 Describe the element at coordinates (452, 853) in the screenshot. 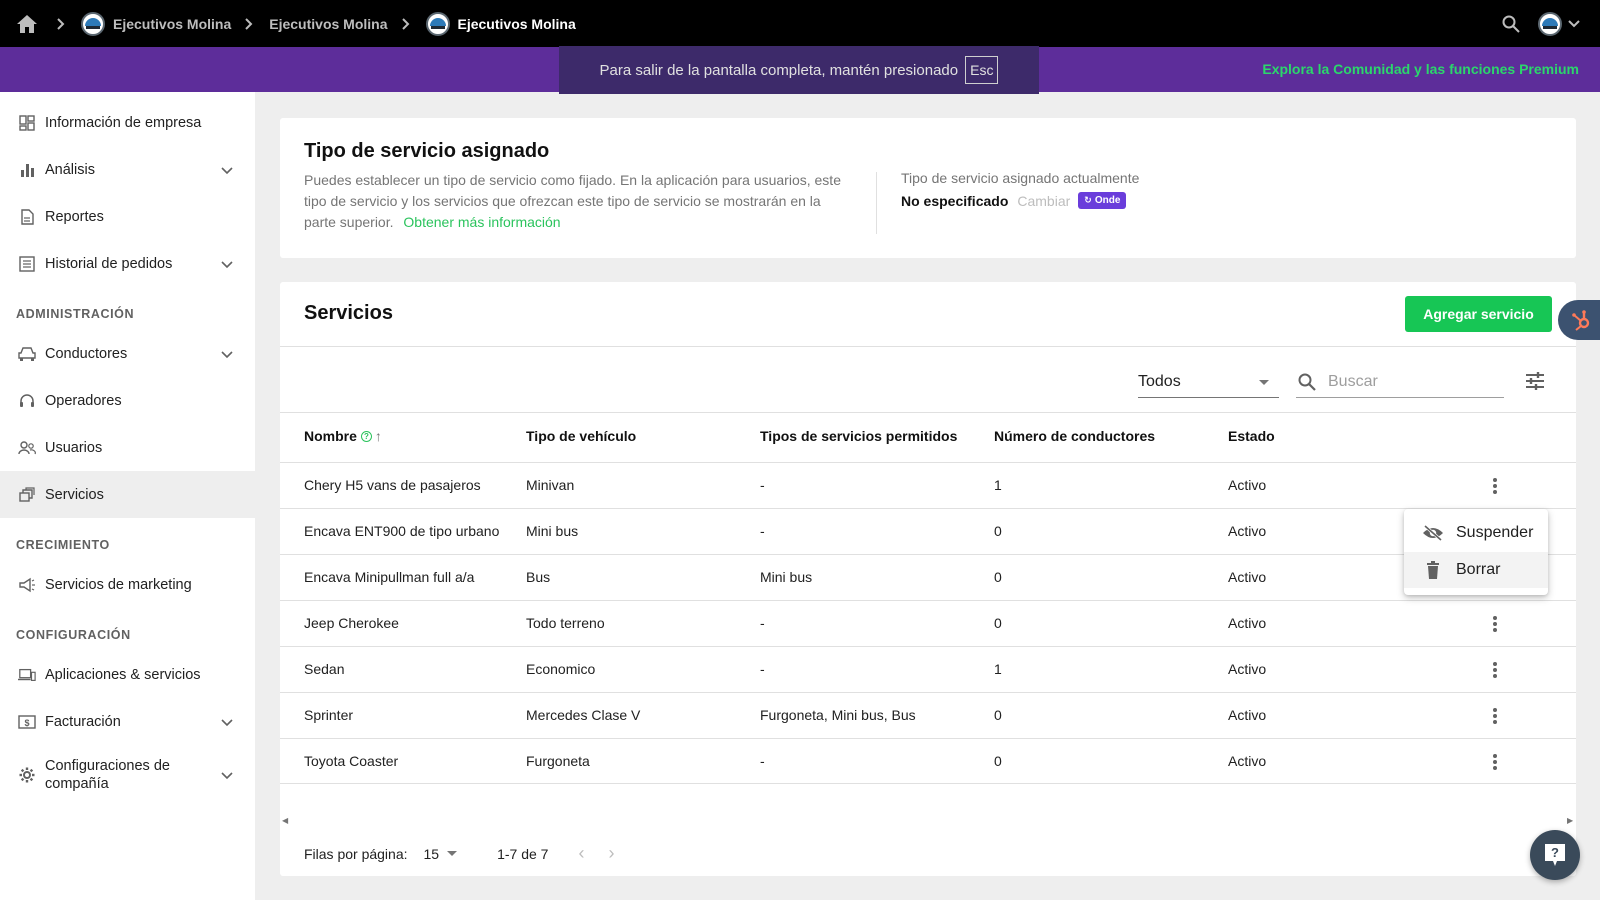

I see `caret-down-icon` at that location.